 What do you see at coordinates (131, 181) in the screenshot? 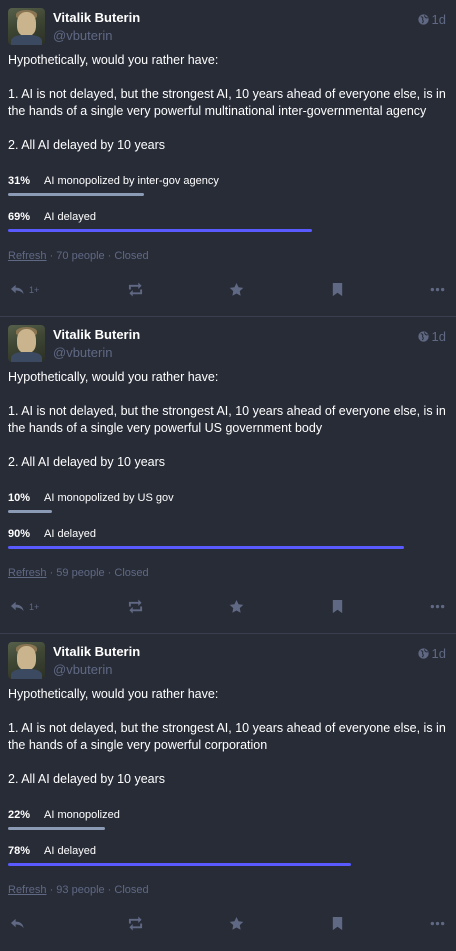
I see `poll-option-label: AI monopolized by inter-gov agency` at bounding box center [131, 181].